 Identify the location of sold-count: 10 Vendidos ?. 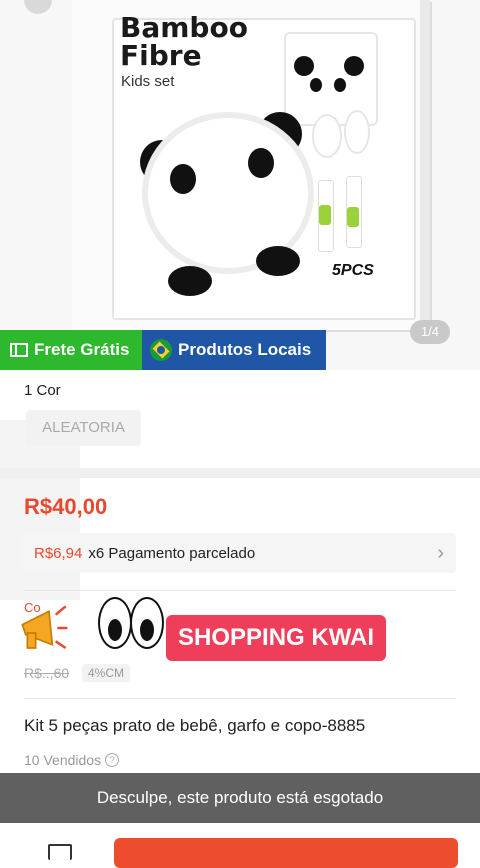
(72, 760).